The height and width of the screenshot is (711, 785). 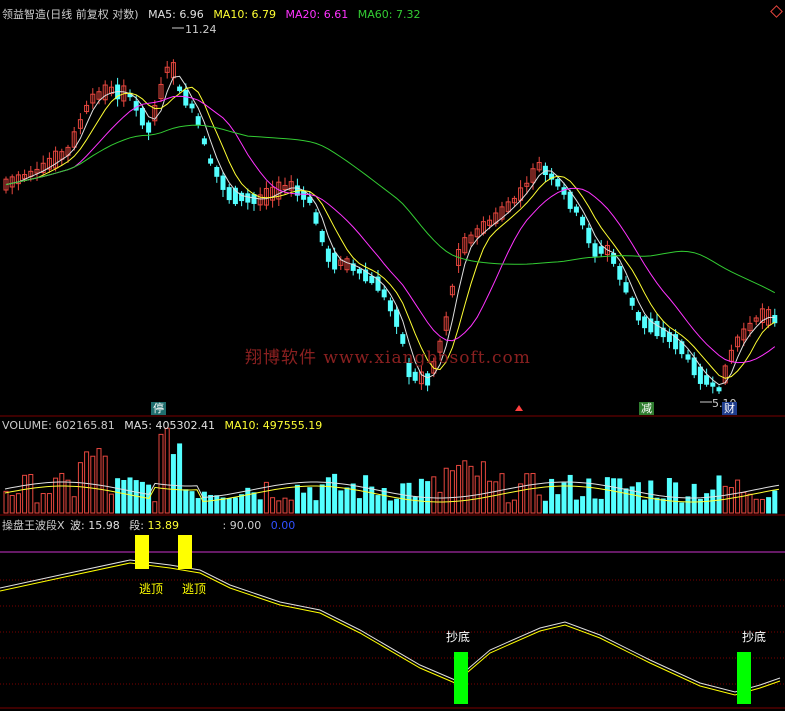 I want to click on up-arrow-icon, so click(x=519, y=408).